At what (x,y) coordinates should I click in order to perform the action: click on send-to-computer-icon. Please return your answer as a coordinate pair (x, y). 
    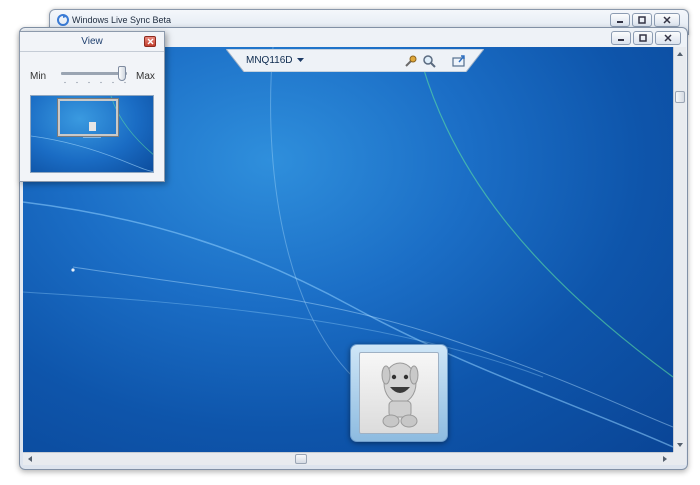
    Looking at the image, I should click on (459, 61).